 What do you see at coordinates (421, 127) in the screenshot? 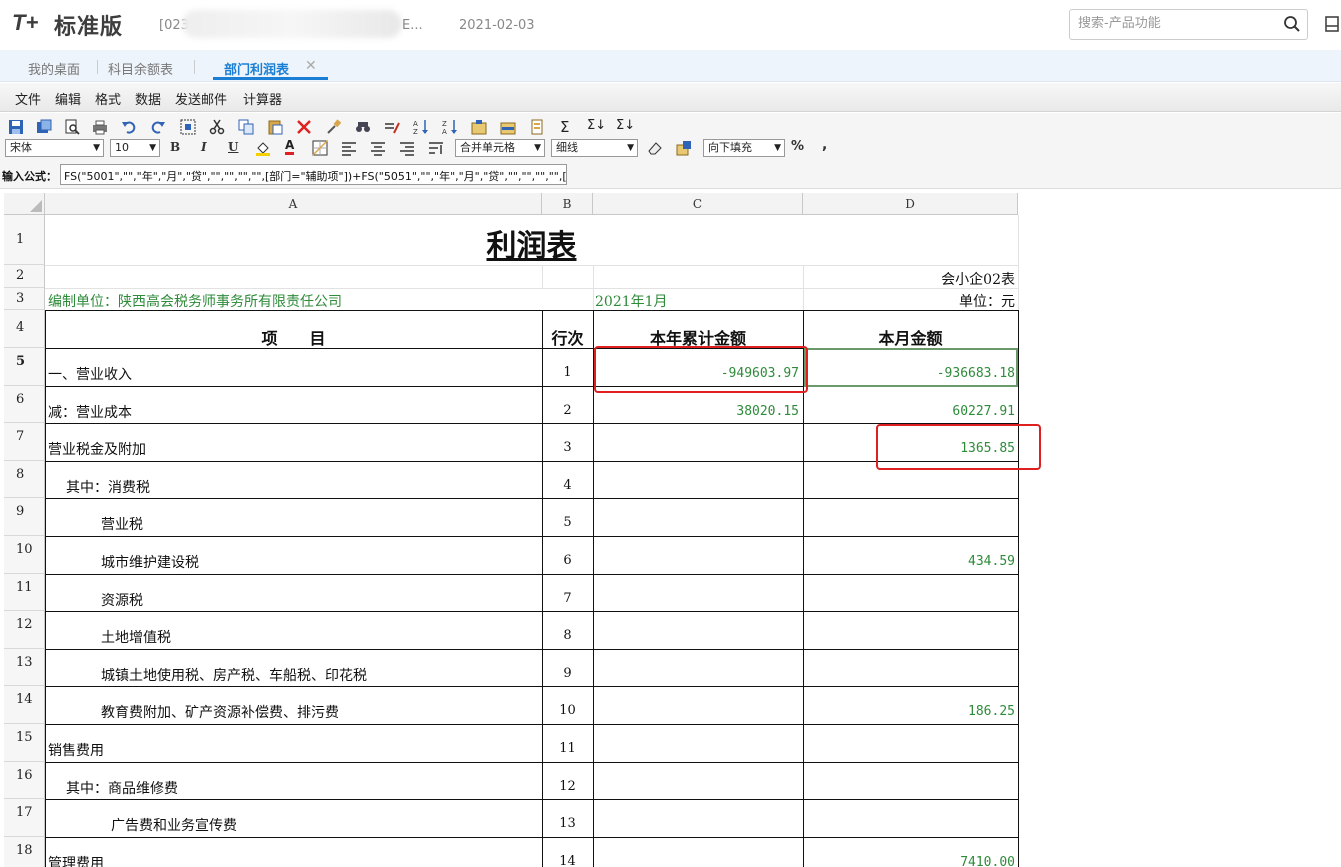
I see `sort-ascending-icon: AZ` at bounding box center [421, 127].